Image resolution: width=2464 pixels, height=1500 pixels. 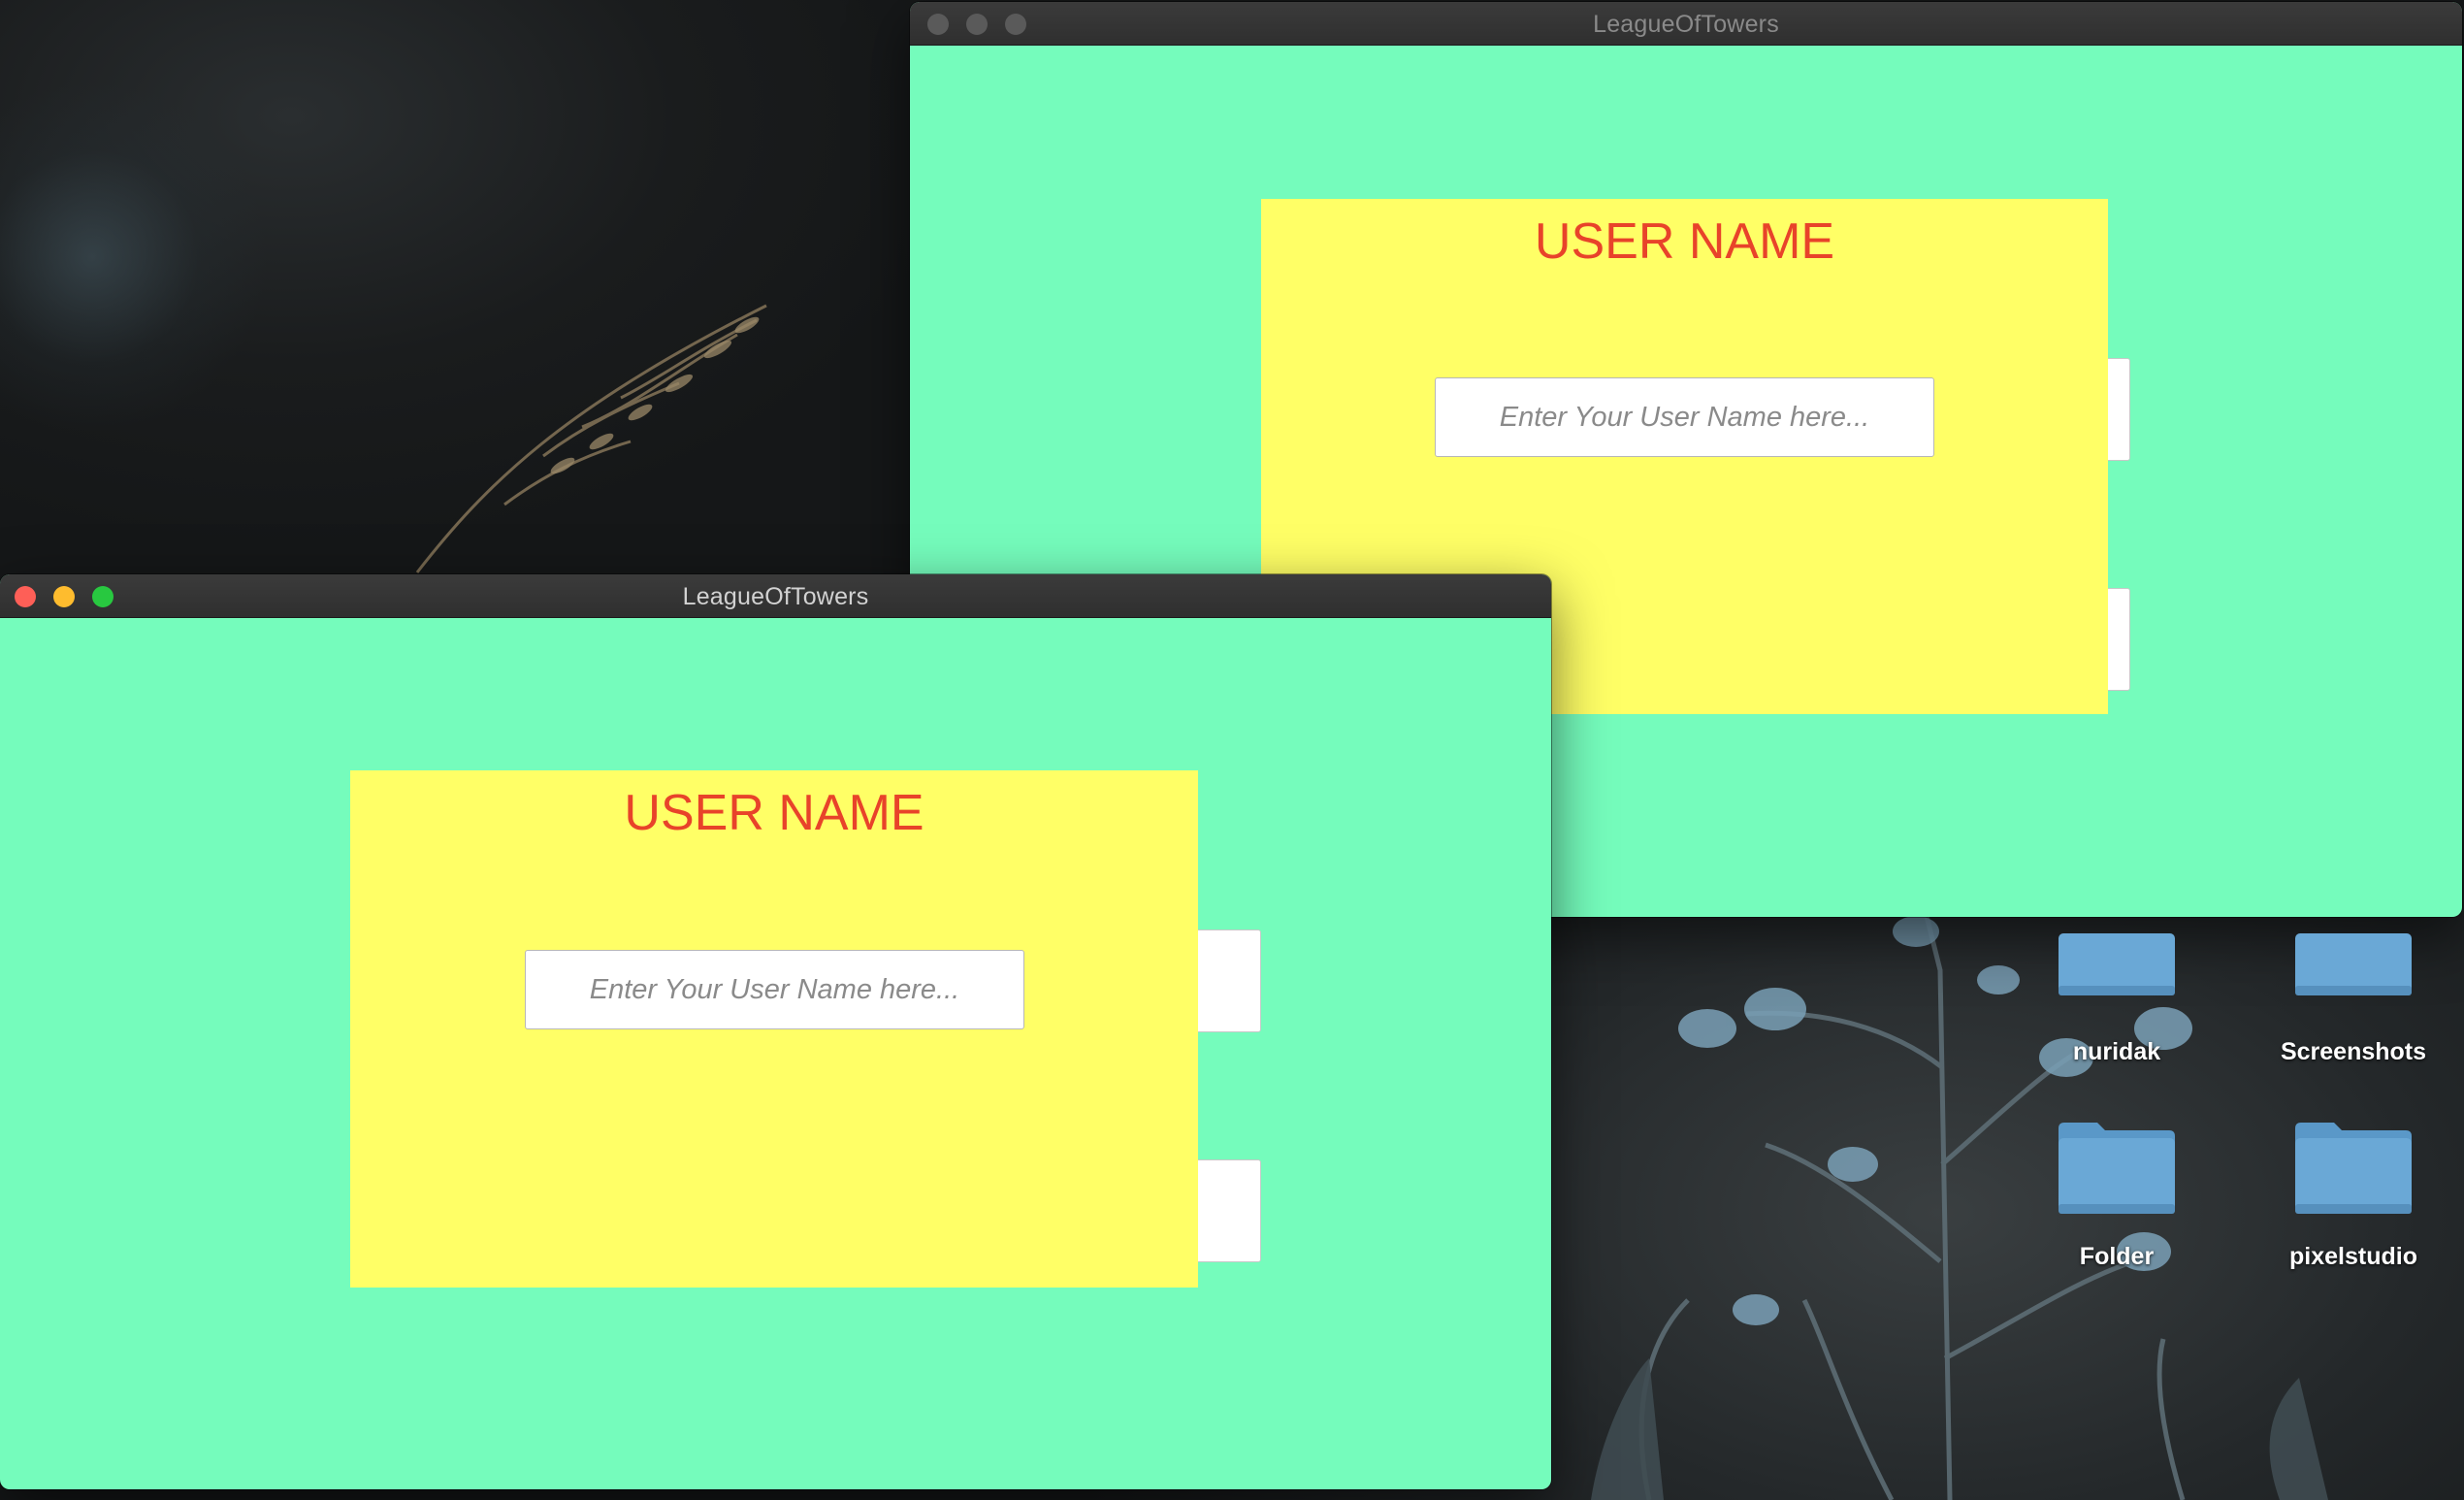 What do you see at coordinates (2353, 1256) in the screenshot?
I see `folder-label: pixelstudio` at bounding box center [2353, 1256].